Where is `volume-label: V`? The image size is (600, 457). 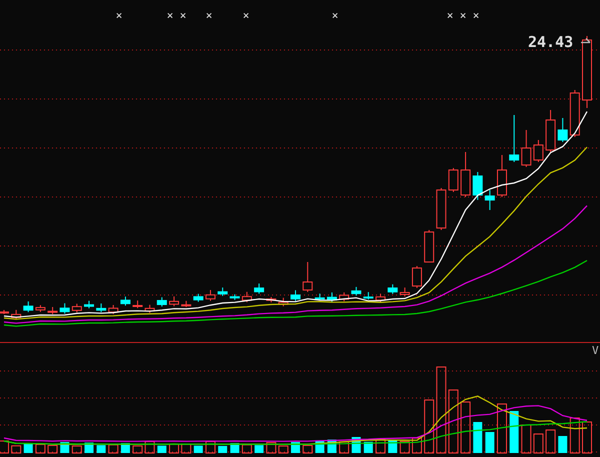
volume-label: V is located at coordinates (595, 350).